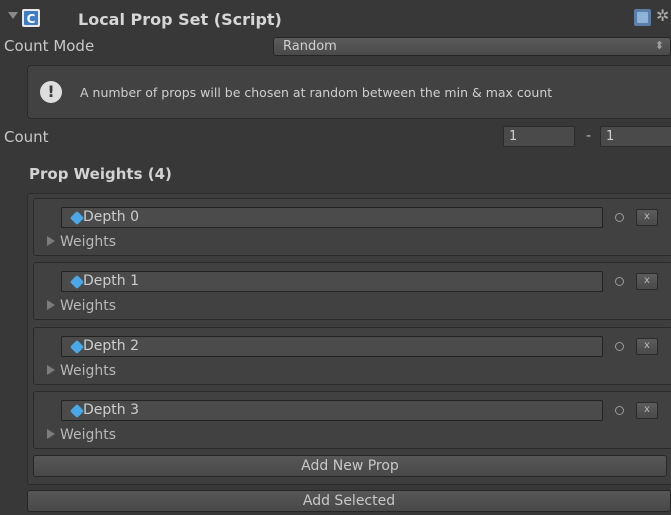  Describe the element at coordinates (332, 410) in the screenshot. I see `prop-object-field: Depth 3` at that location.